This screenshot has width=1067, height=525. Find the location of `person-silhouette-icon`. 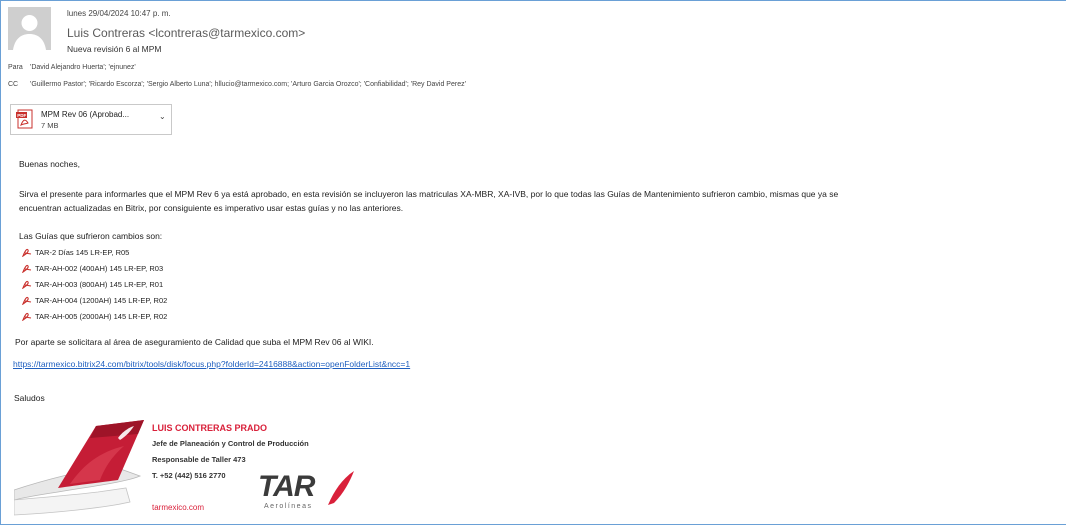

person-silhouette-icon is located at coordinates (29, 28).